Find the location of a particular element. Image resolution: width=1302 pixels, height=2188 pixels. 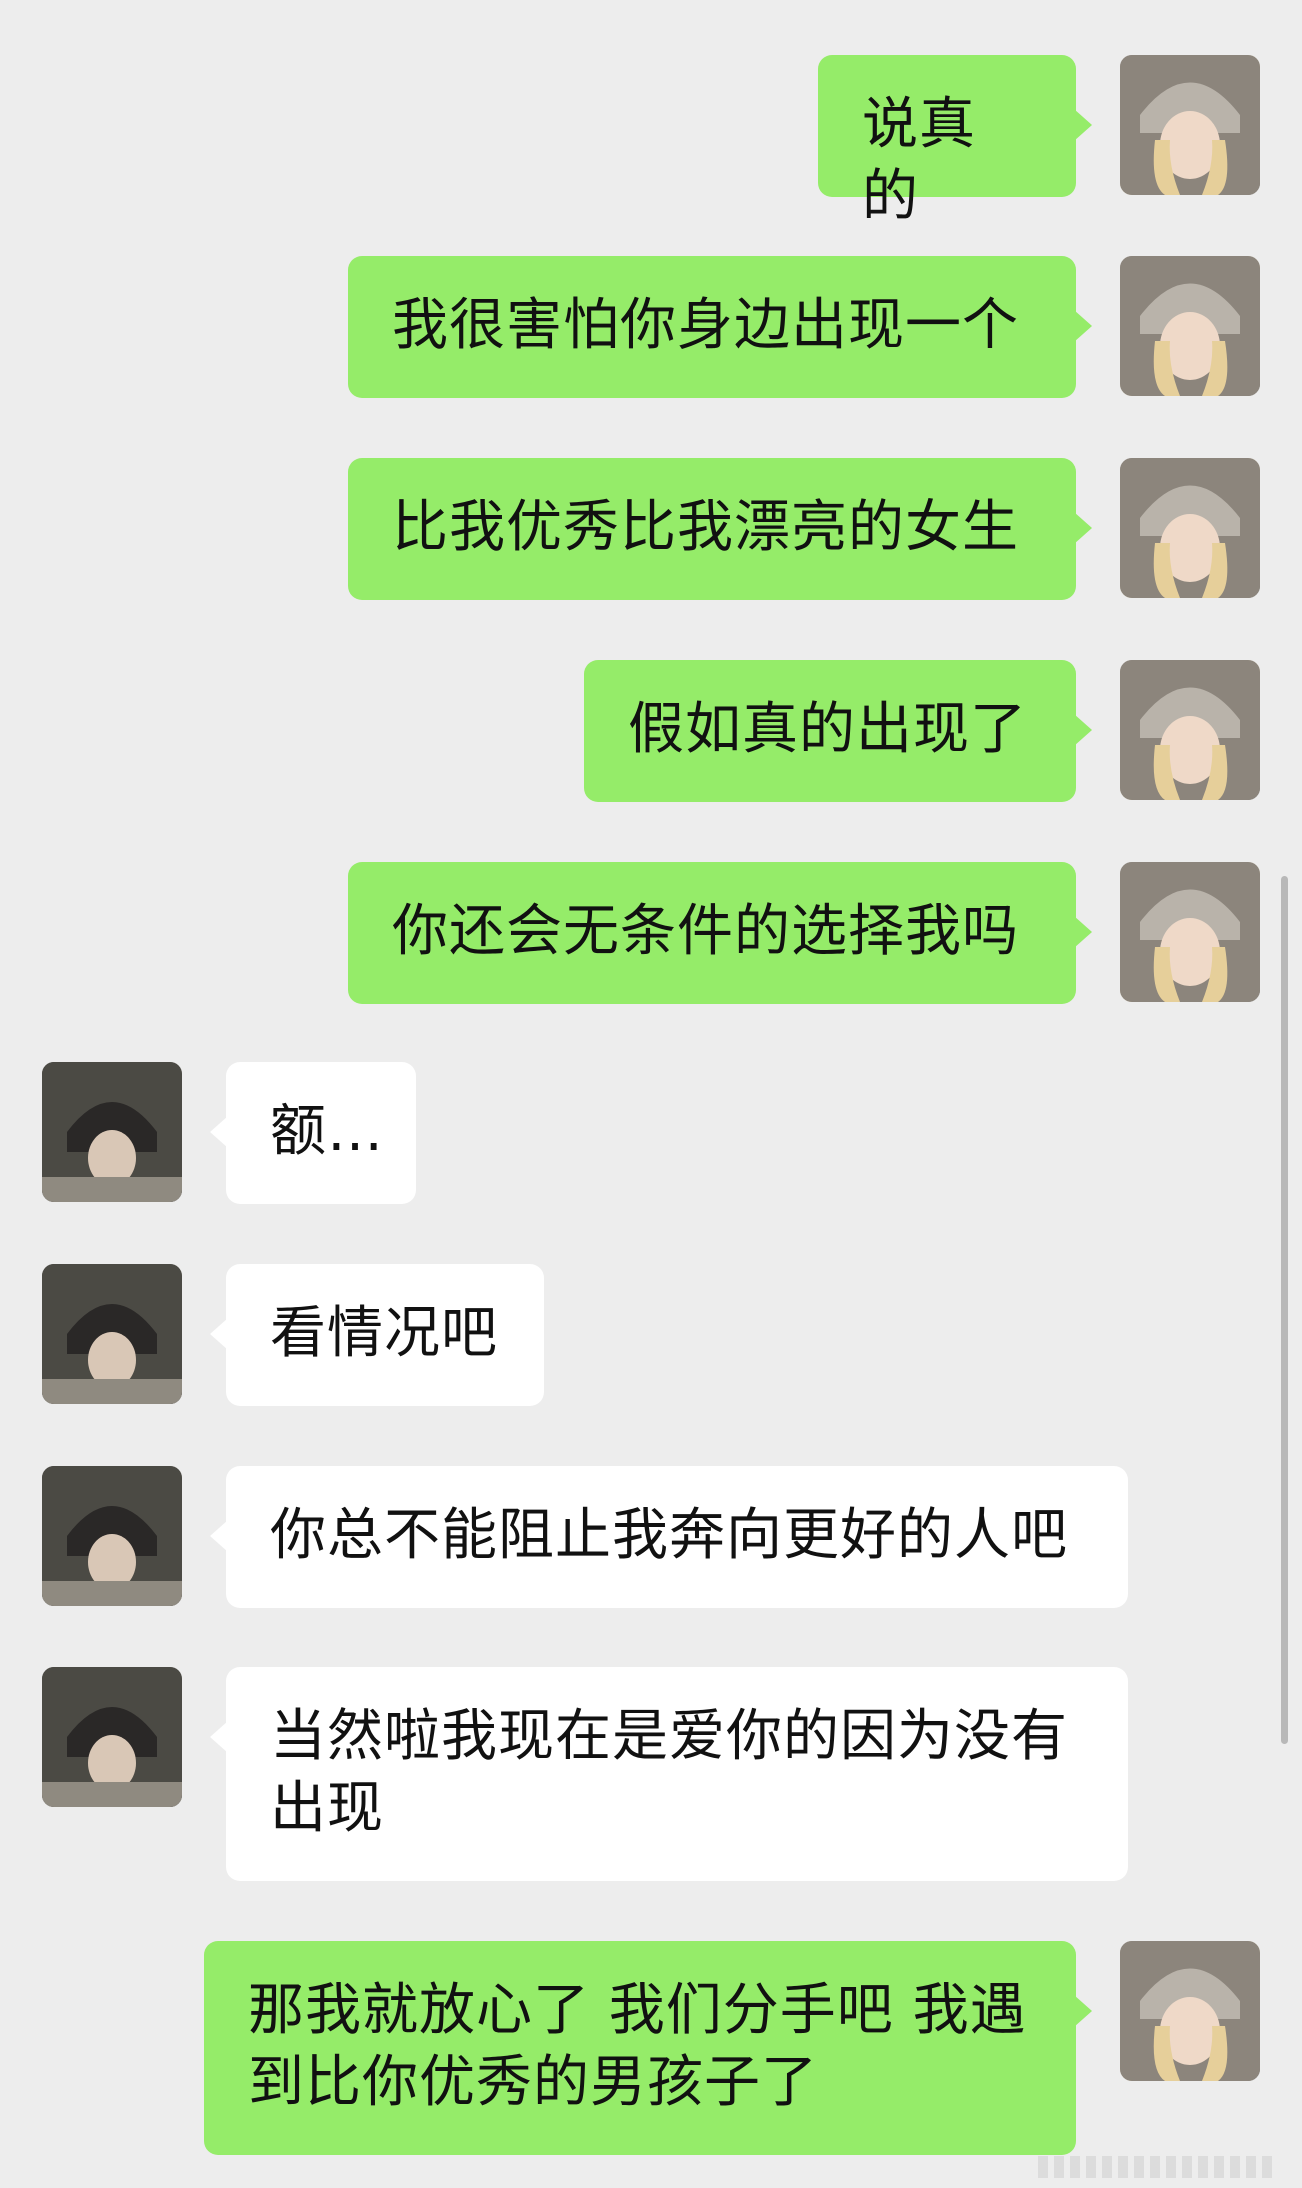

message-row-outgoing: 比我优秀比我漂亮的女生 is located at coordinates (651, 529).